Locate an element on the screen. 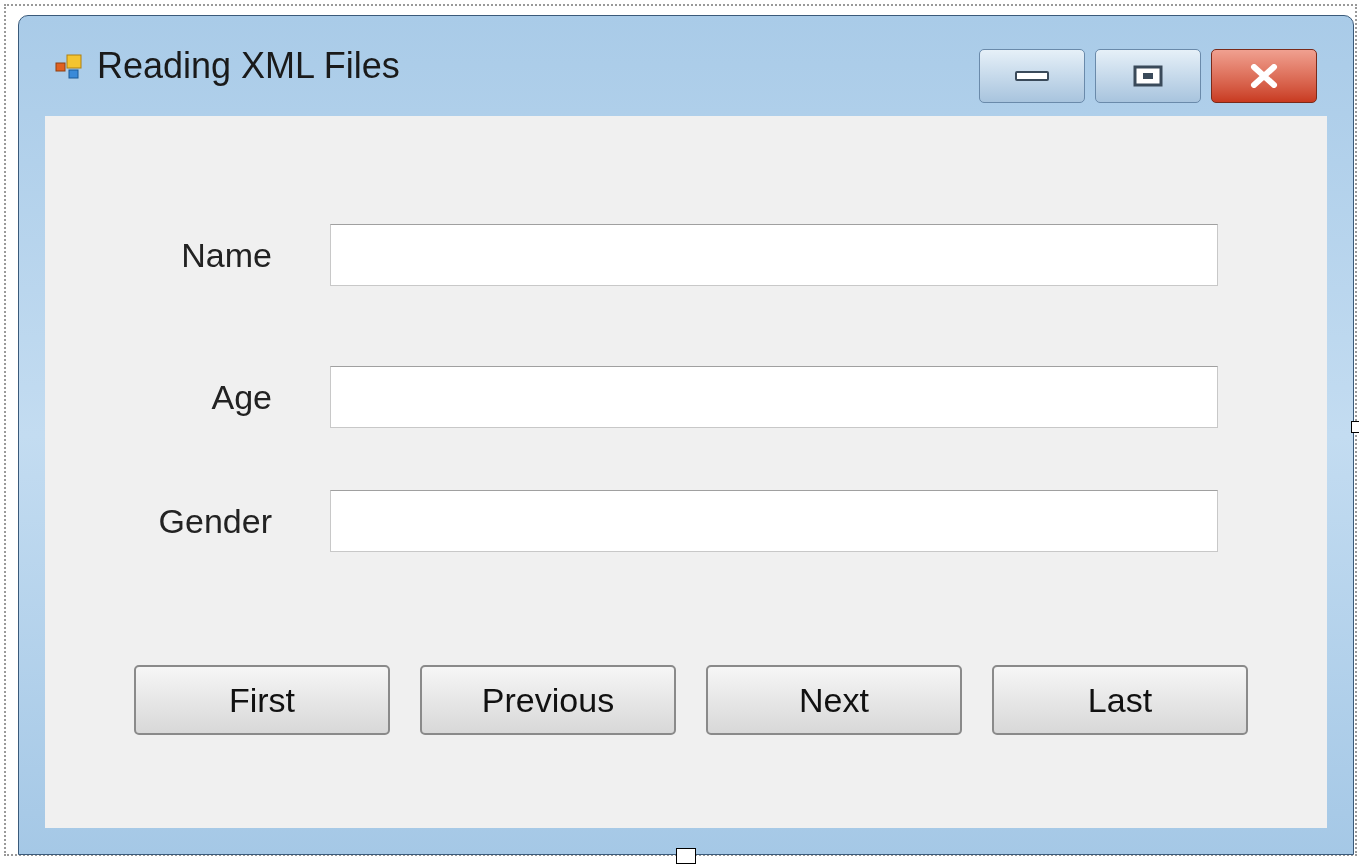 The width and height of the screenshot is (1359, 867). maximize-icon is located at coordinates (1148, 76).